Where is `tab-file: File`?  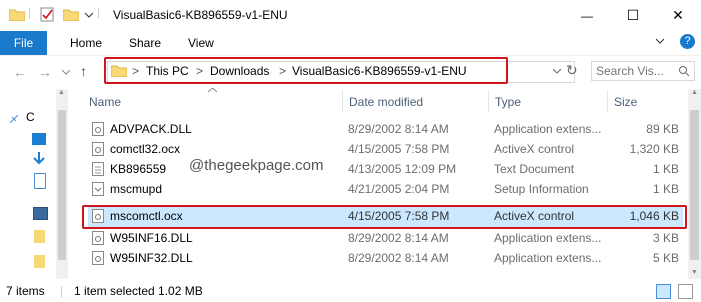 tab-file: File is located at coordinates (23, 43).